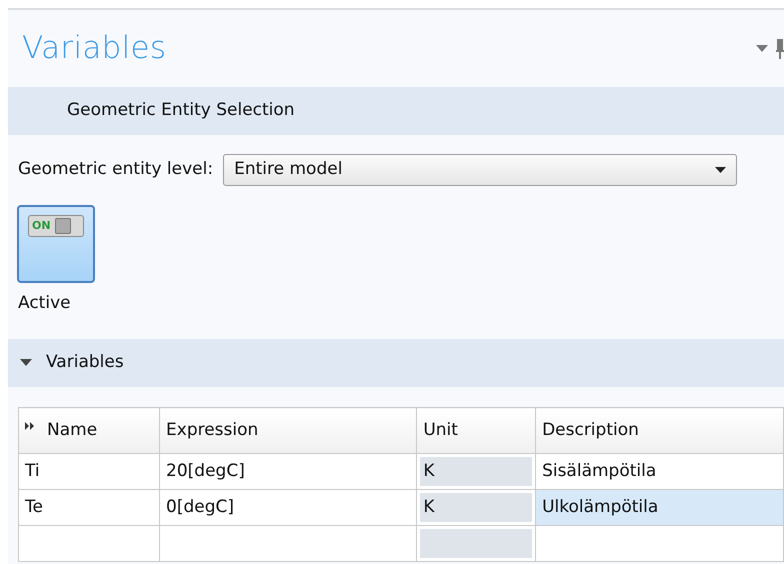 Image resolution: width=784 pixels, height=564 pixels. I want to click on panel-title: Variables, so click(94, 48).